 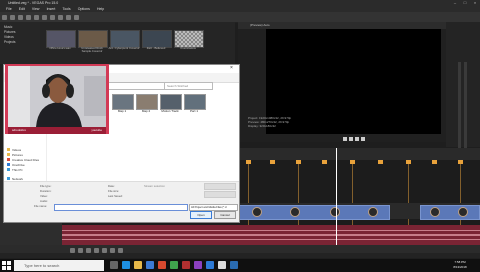 What do you see at coordinates (41, 206) in the screenshot?
I see `file-name-label: File name:` at bounding box center [41, 206].